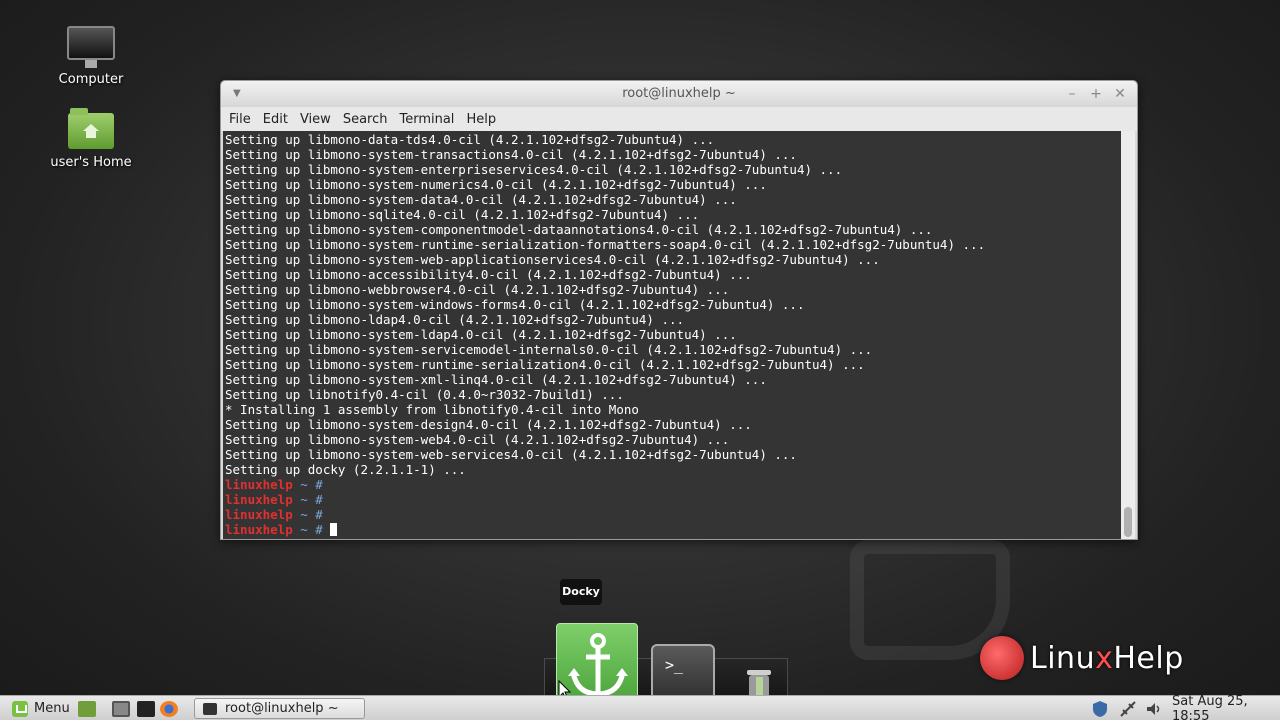  What do you see at coordinates (1154, 708) in the screenshot?
I see `volume-icon` at bounding box center [1154, 708].